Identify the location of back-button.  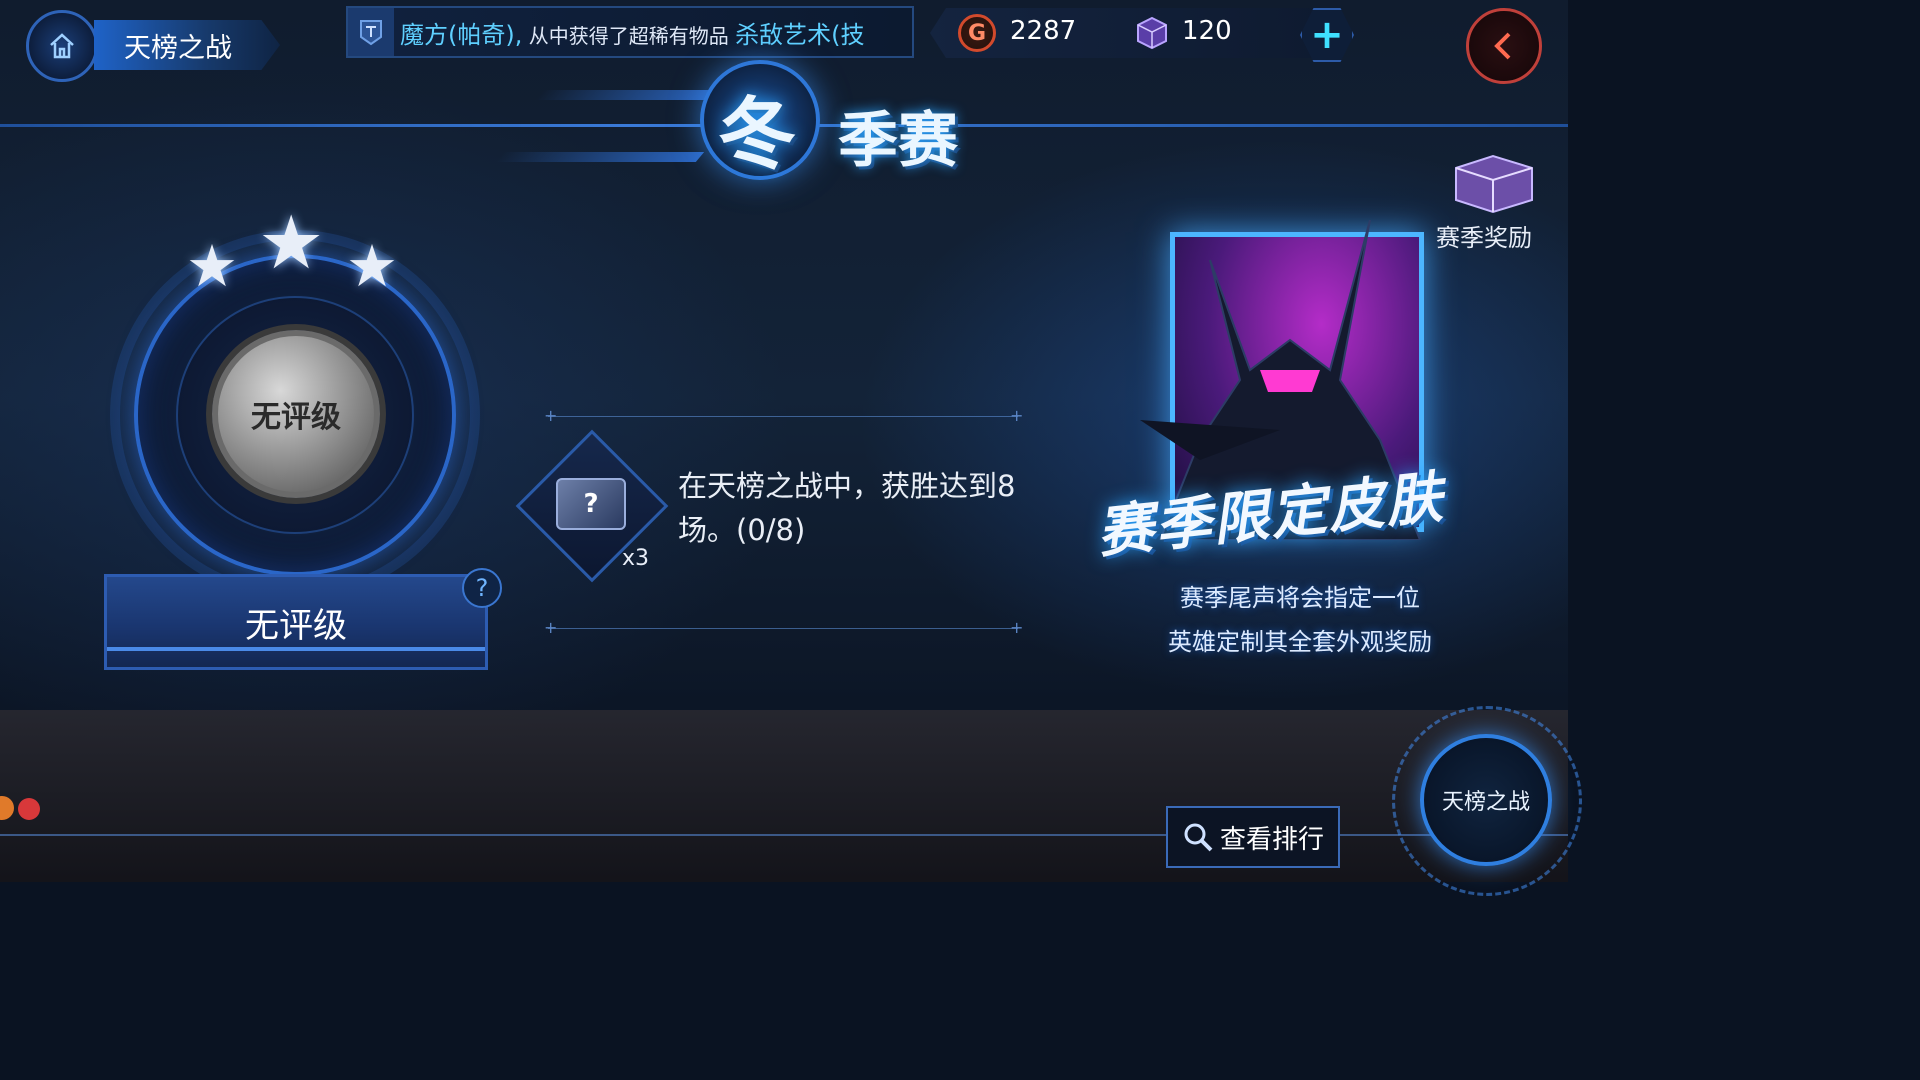
(1504, 46).